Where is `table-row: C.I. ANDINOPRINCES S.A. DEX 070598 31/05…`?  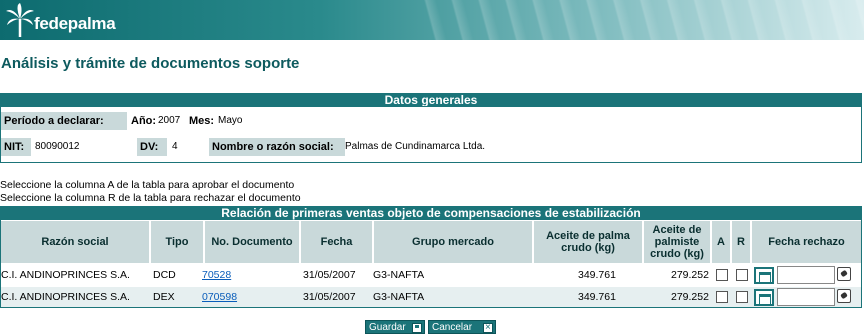 table-row: C.I. ANDINOPRINCES S.A. DEX 070598 31/05… is located at coordinates (431, 297).